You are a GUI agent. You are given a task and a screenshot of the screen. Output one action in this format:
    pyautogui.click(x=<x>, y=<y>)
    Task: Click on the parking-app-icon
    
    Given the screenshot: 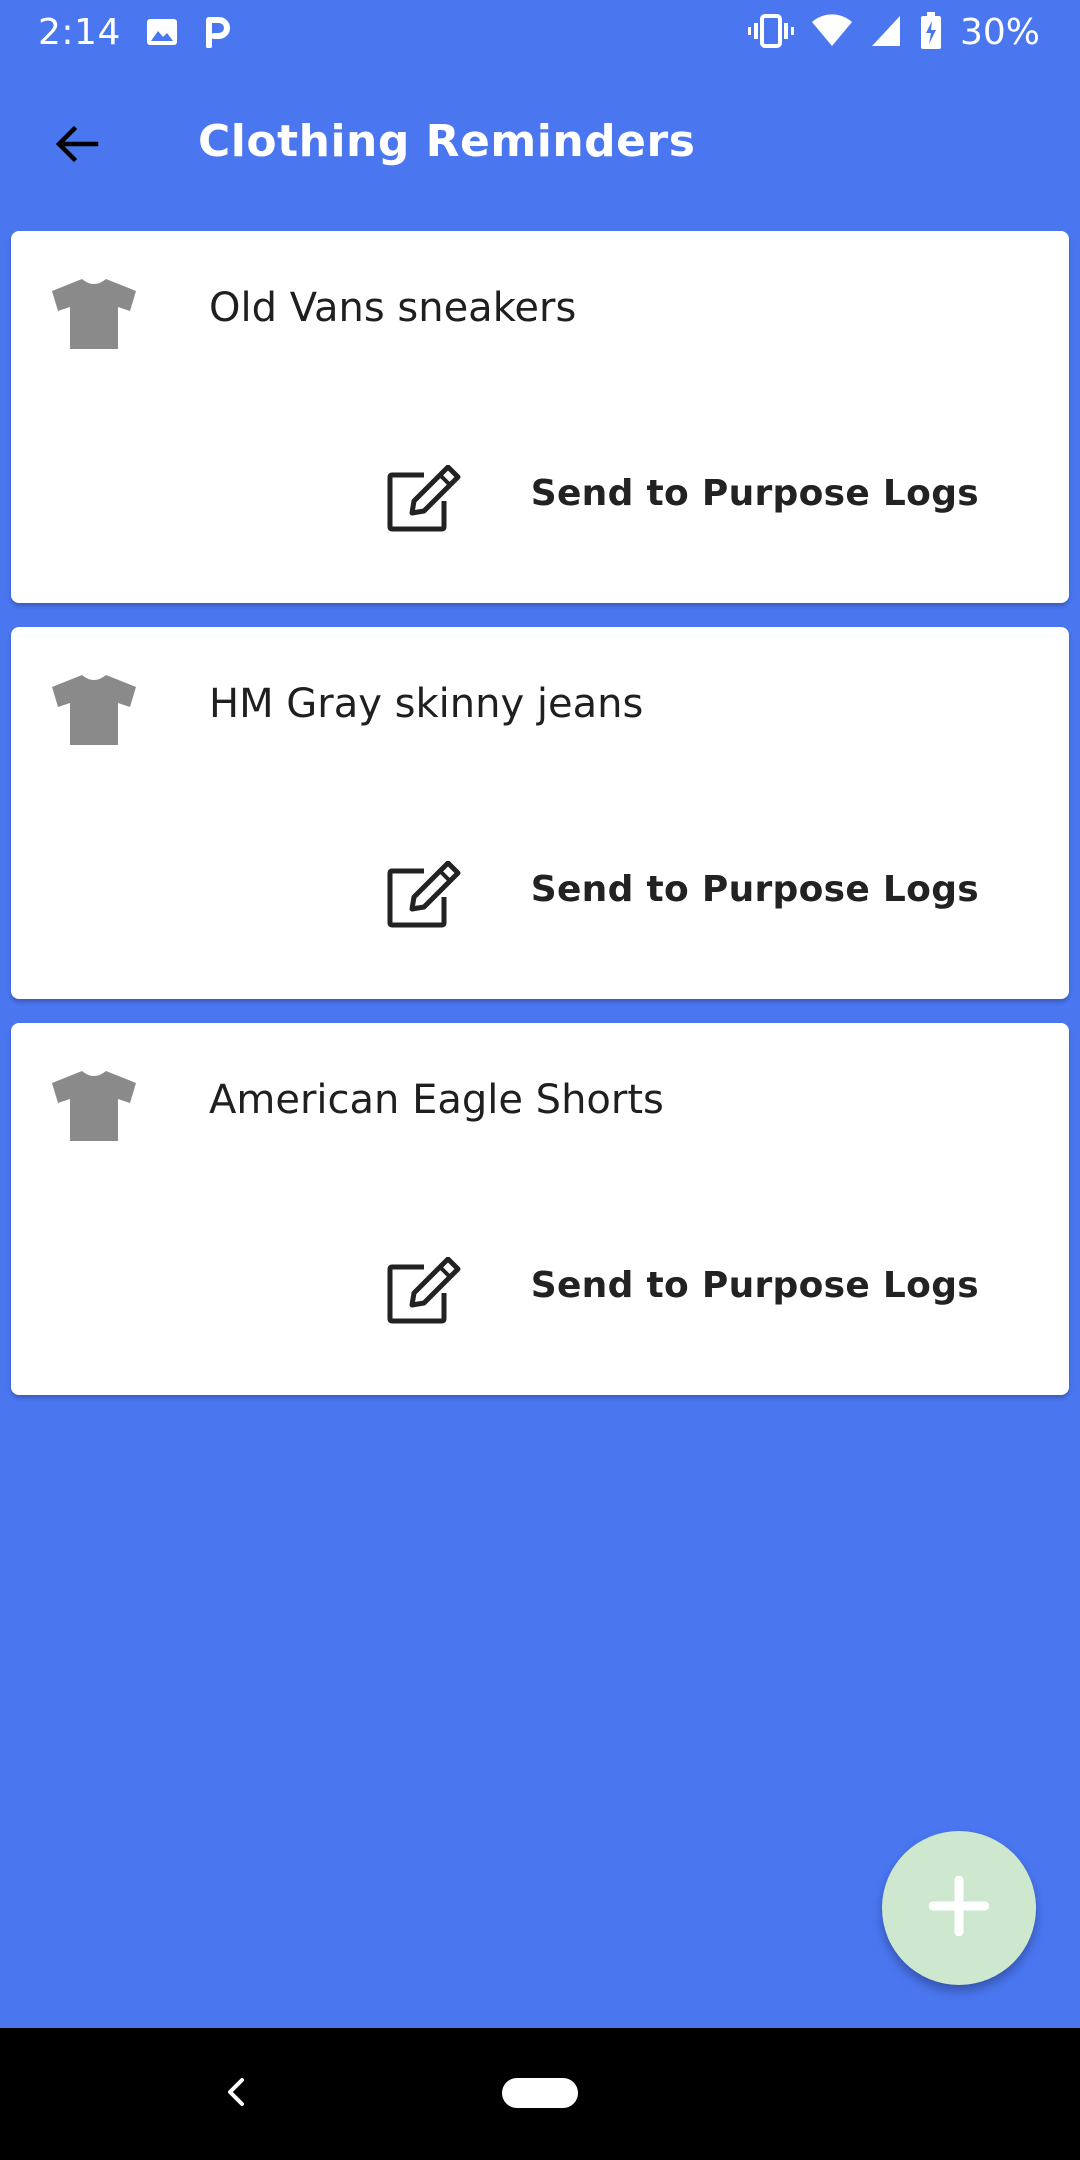 What is the action you would take?
    pyautogui.click(x=217, y=34)
    